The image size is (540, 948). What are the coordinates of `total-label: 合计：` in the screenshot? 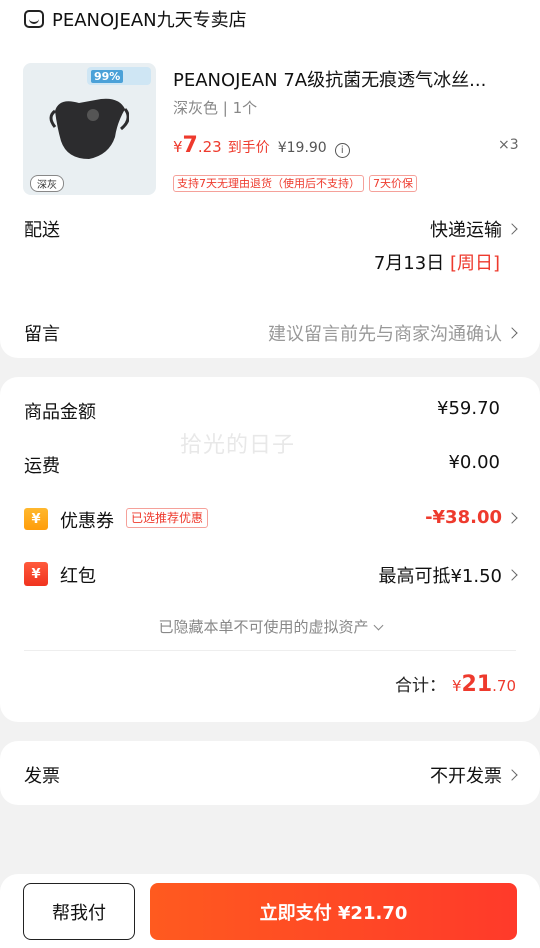 It's located at (420, 686).